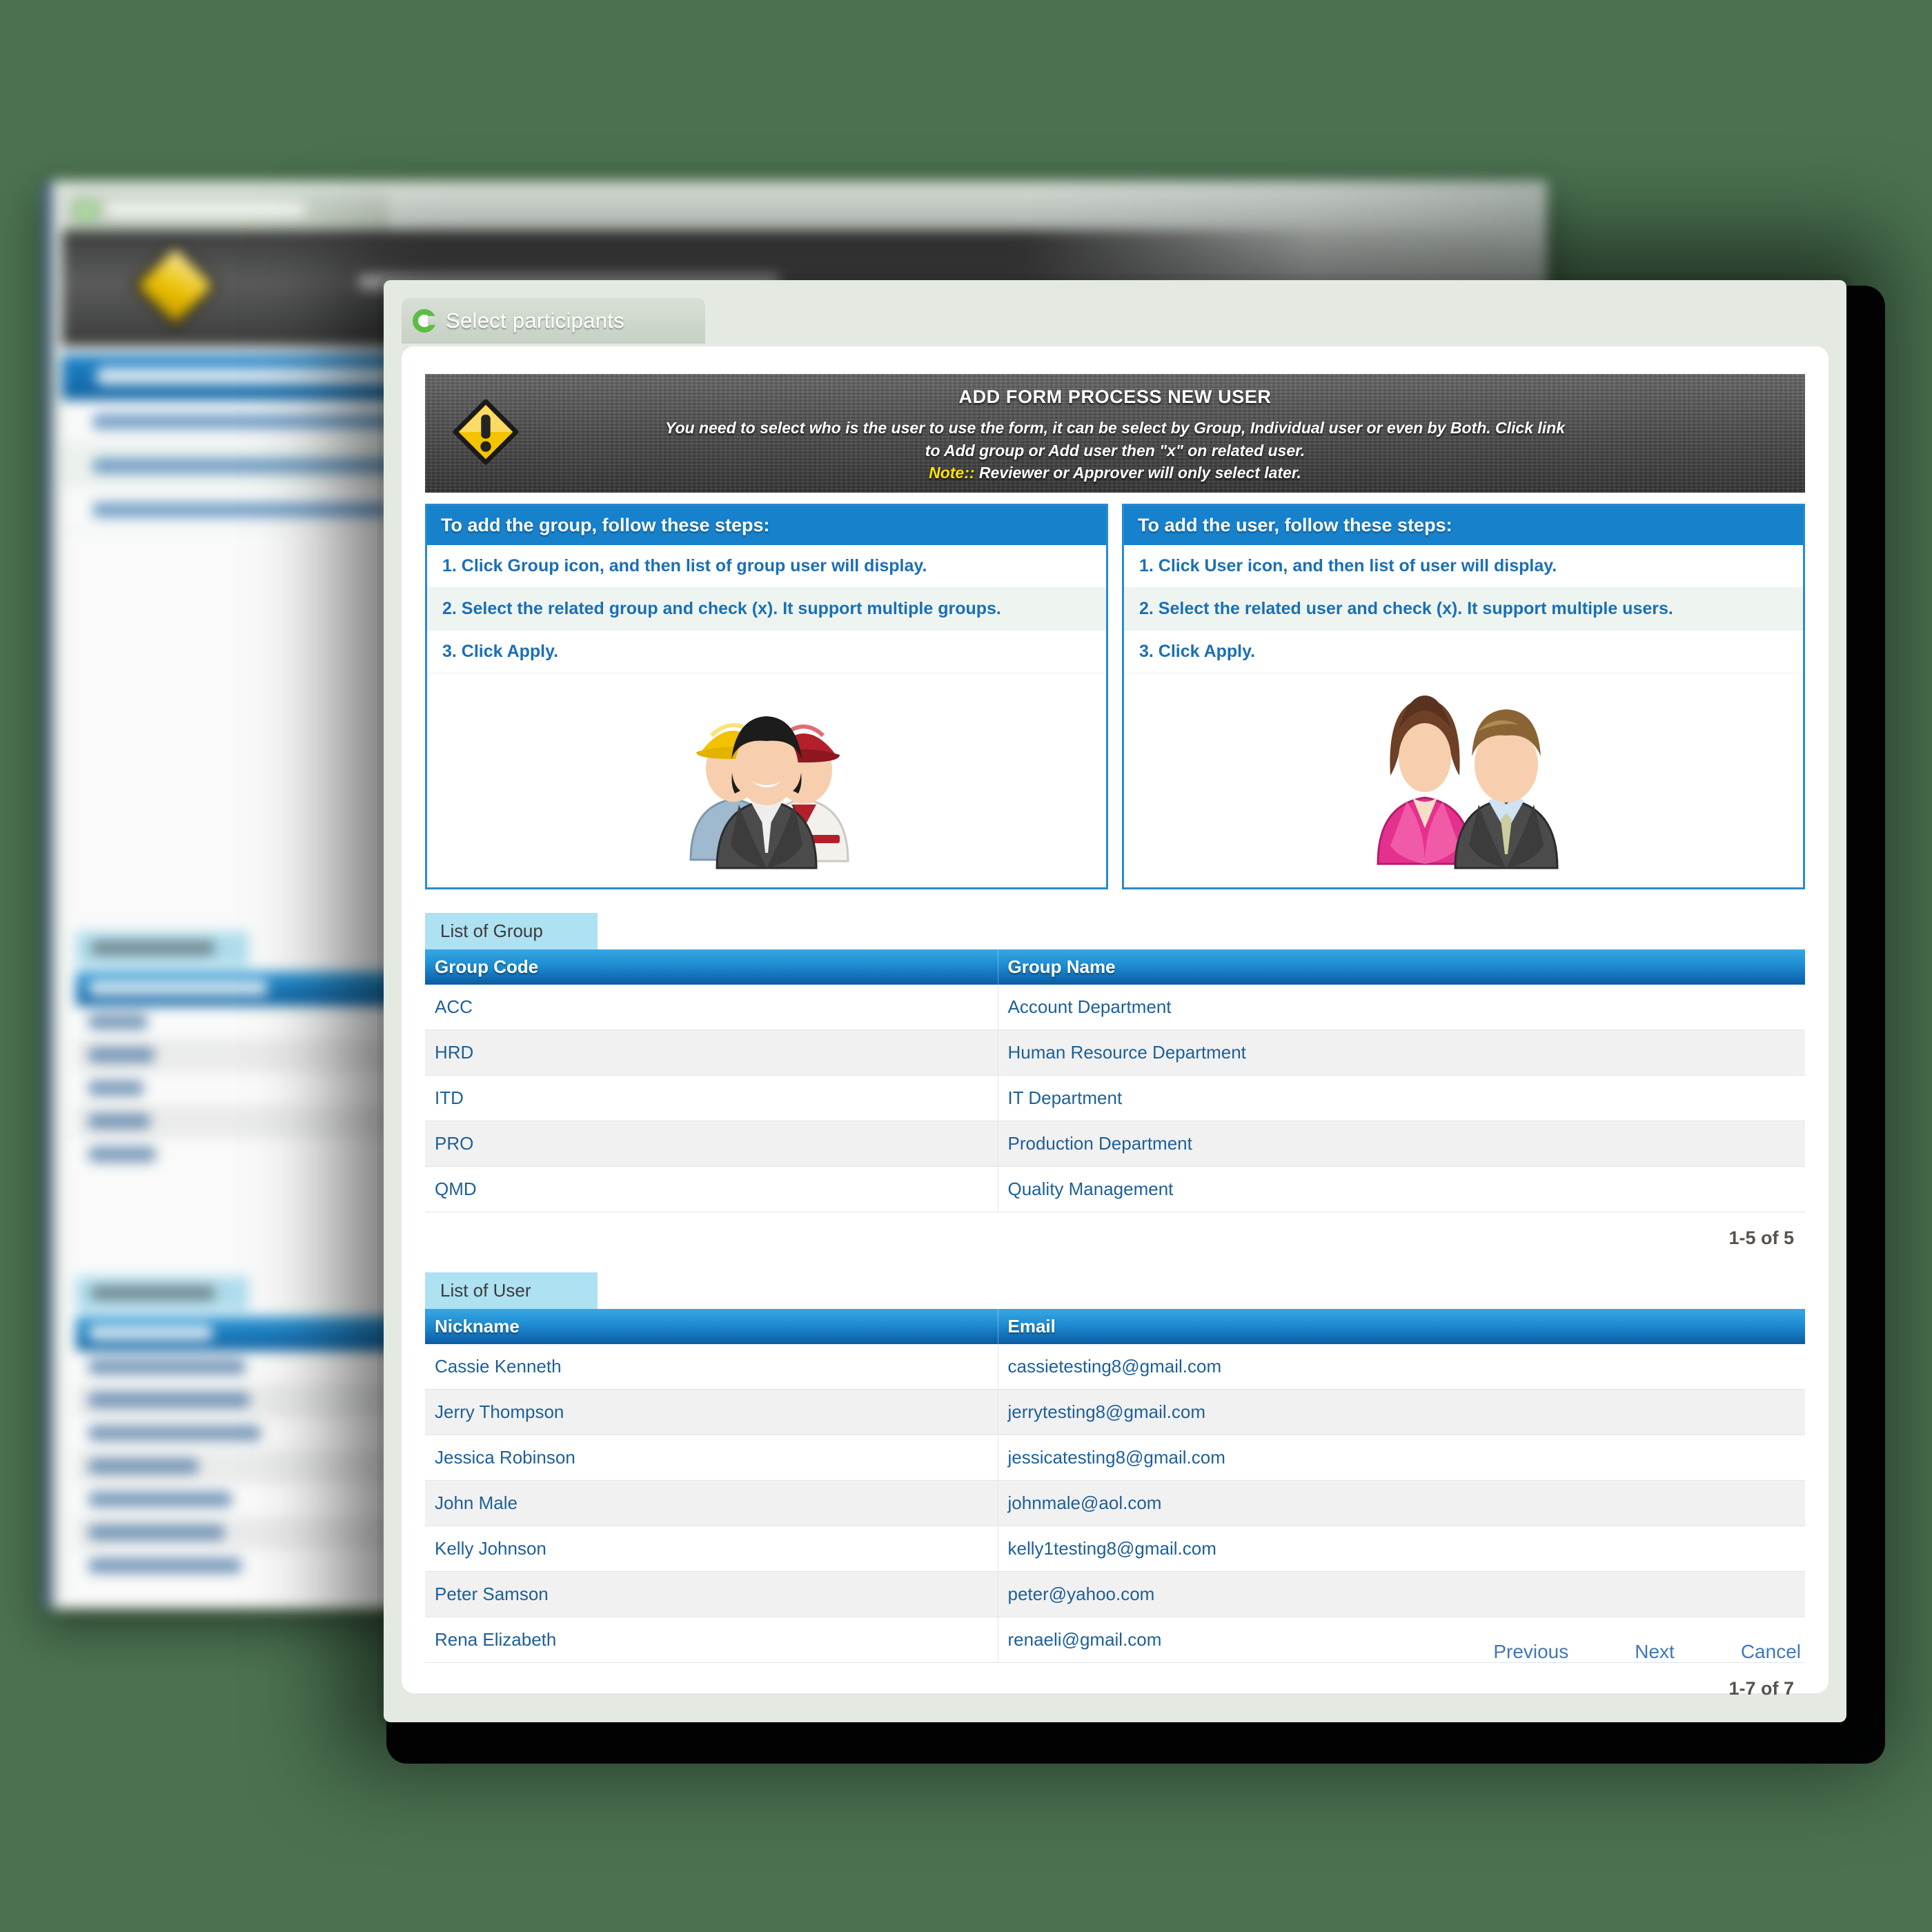  What do you see at coordinates (1115, 396) in the screenshot?
I see `banner-title: ADD FORM PROCESS NEW USER` at bounding box center [1115, 396].